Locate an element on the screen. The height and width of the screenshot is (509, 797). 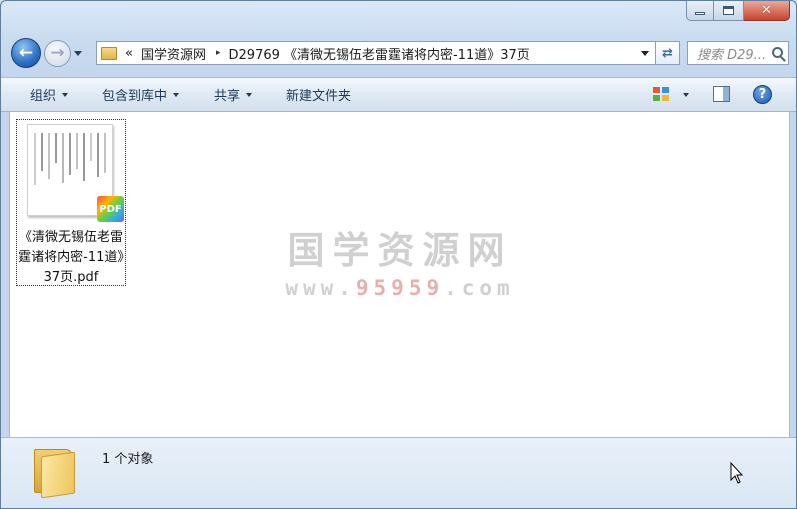
back-button: ← is located at coordinates (26, 53).